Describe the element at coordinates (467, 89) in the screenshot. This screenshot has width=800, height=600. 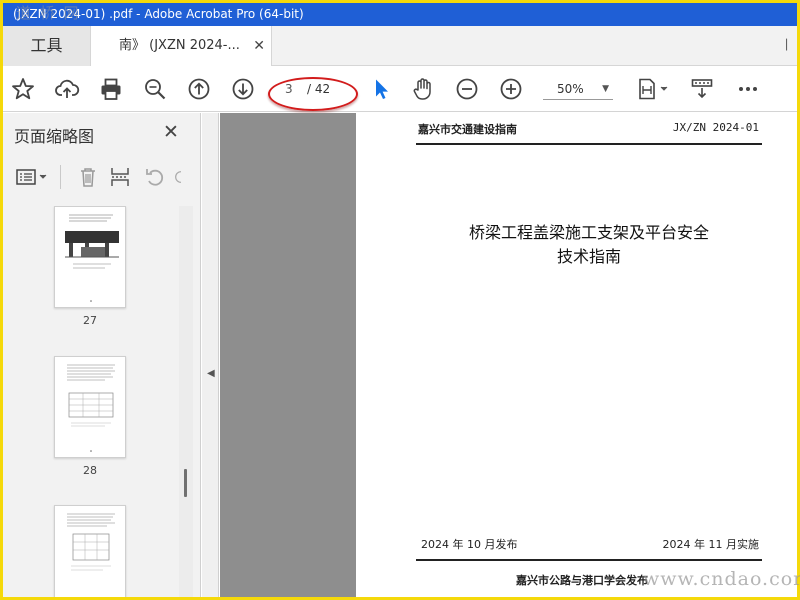
I see `zoom-out-icon` at that location.